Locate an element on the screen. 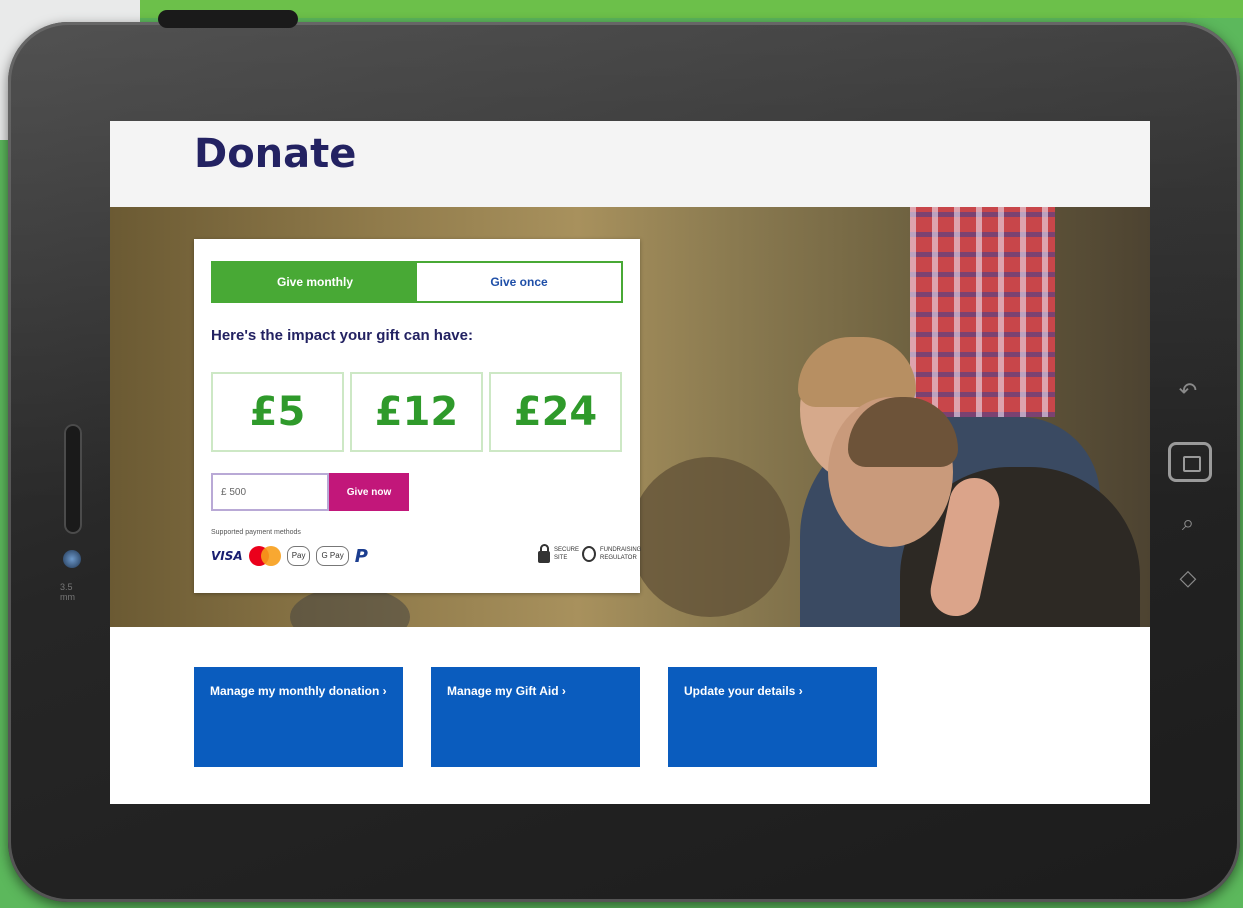 The image size is (1243, 908). apple-pay-icon: Pay is located at coordinates (298, 556).